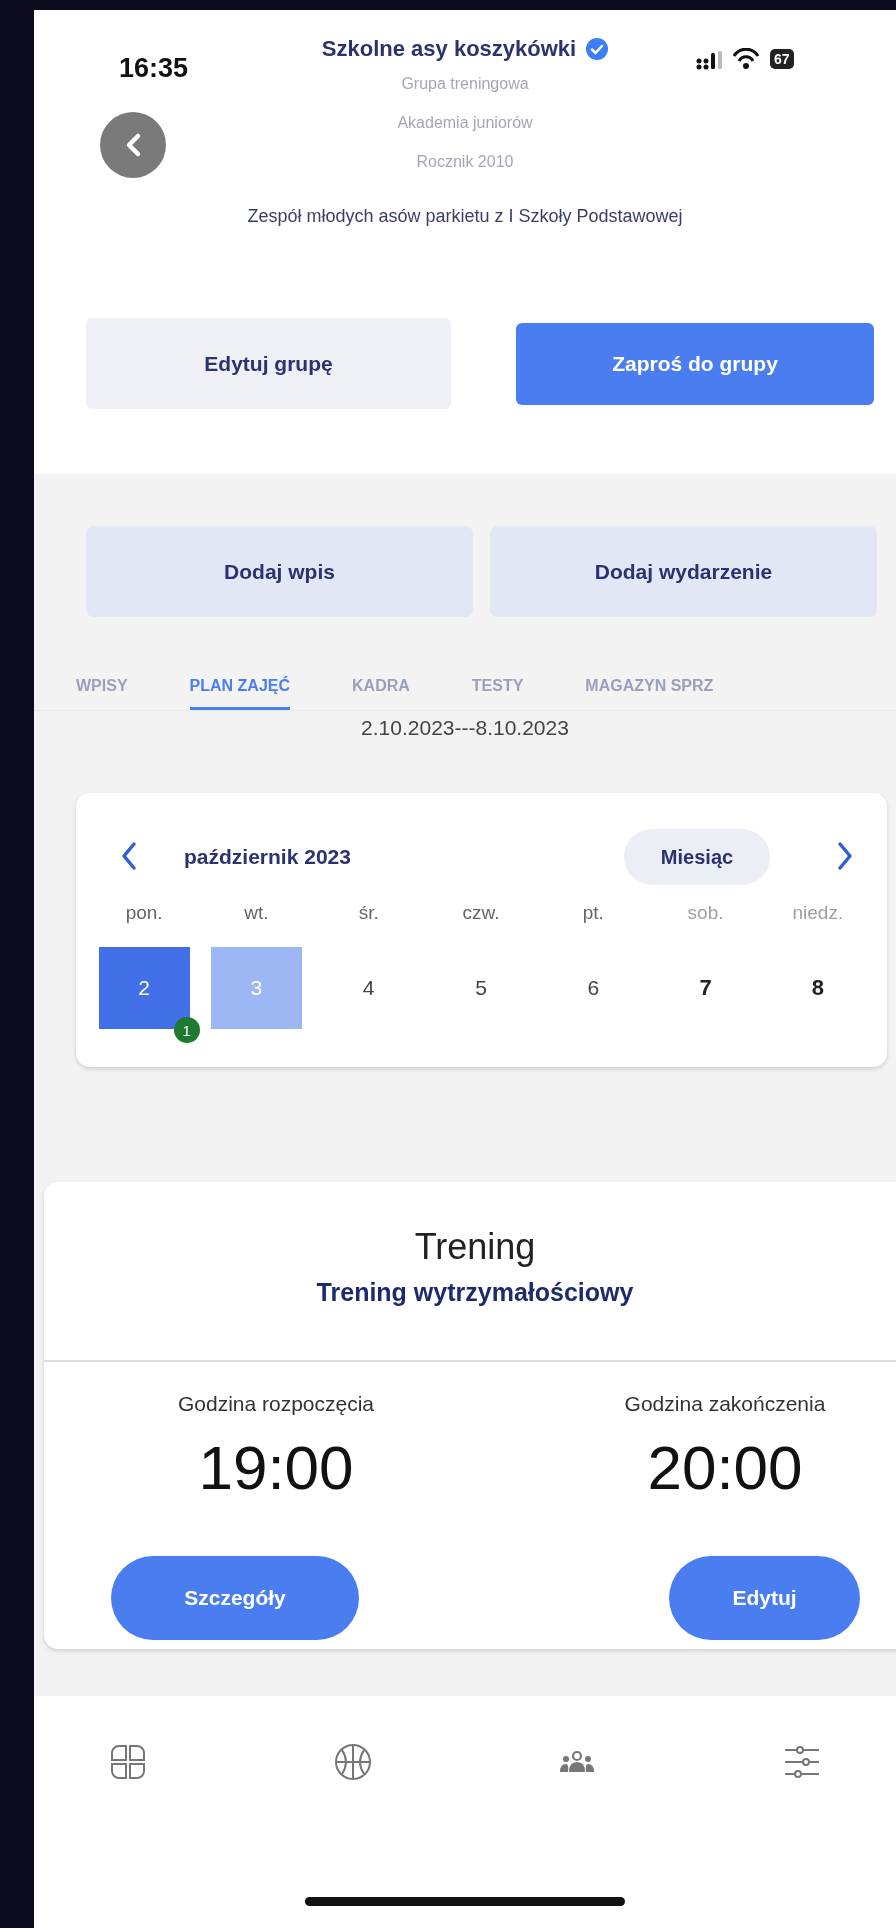 The image size is (896, 1928). I want to click on wifi-icon, so click(746, 59).